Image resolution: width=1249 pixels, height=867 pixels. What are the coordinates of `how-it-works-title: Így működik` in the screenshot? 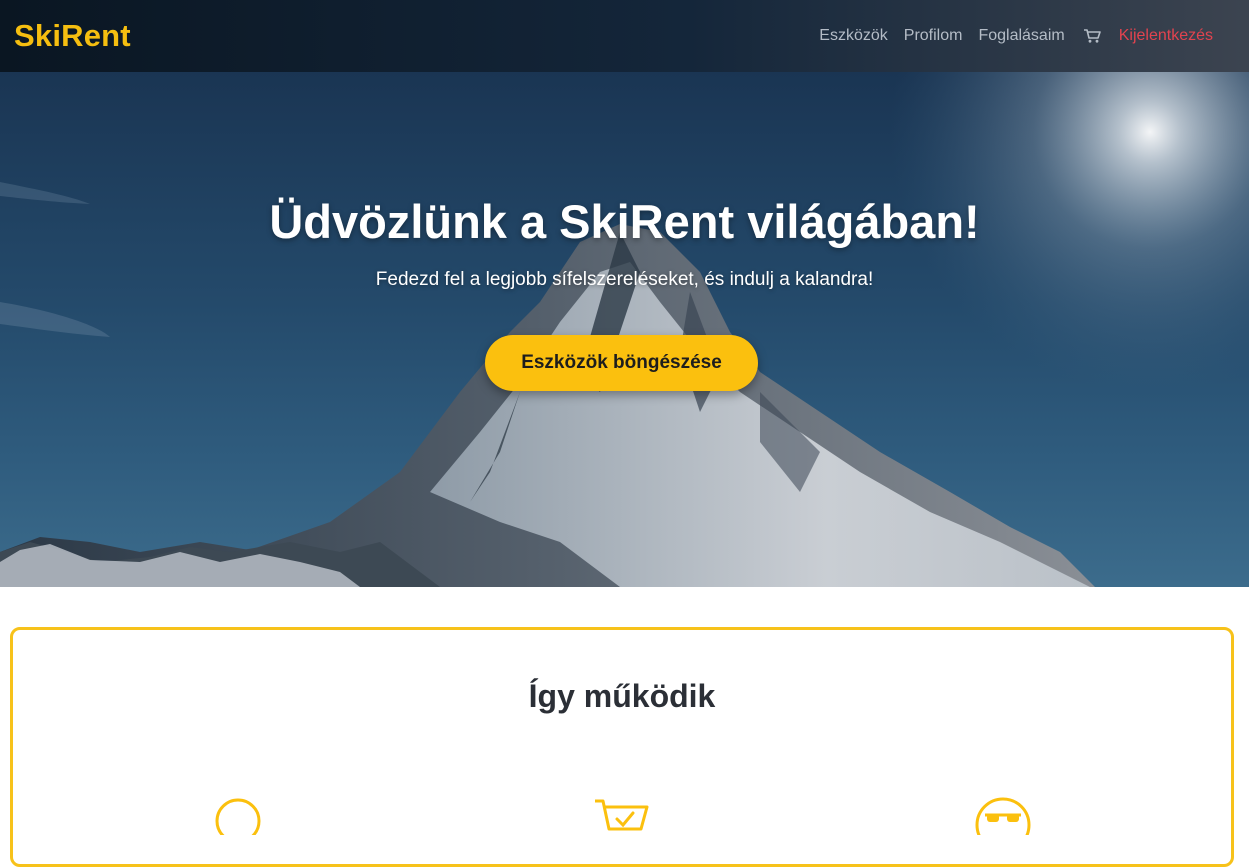 It's located at (622, 696).